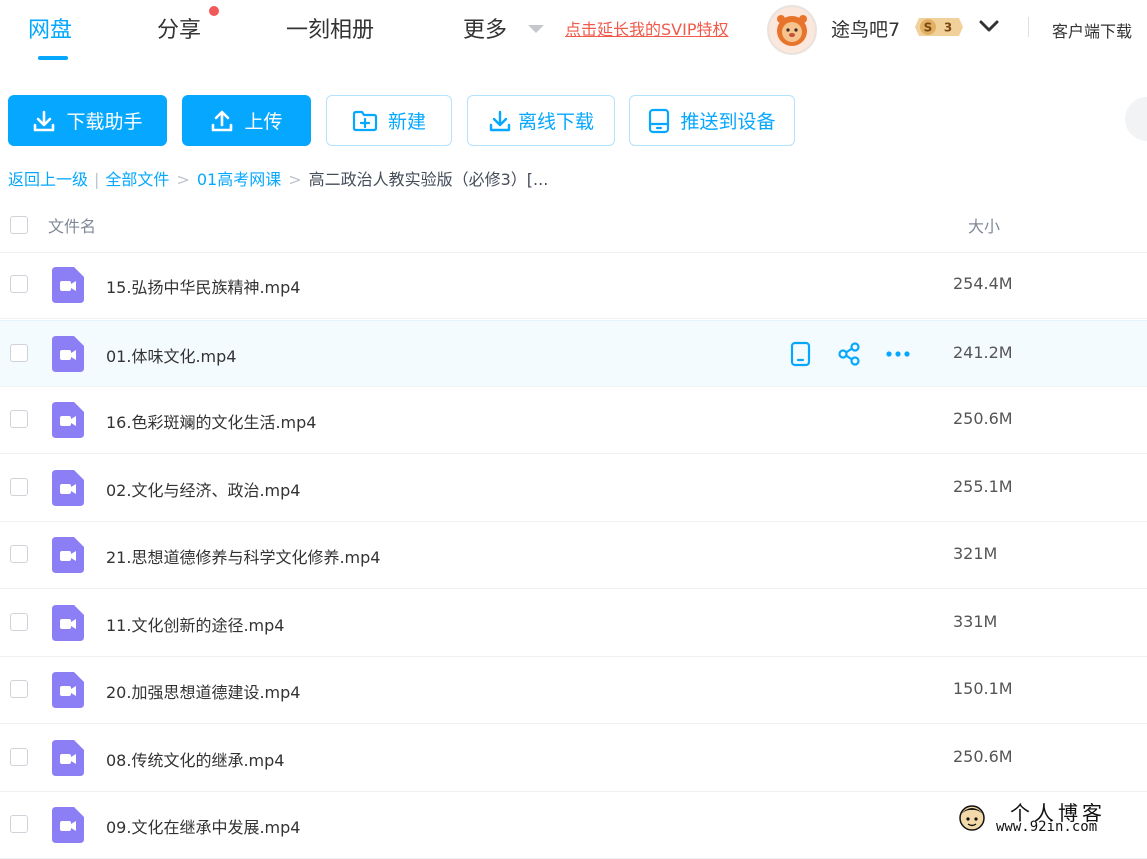 Image resolution: width=1147 pixels, height=859 pixels. I want to click on file-row: 02.文化与经济、政治.mp4 255.1M, so click(573, 488).